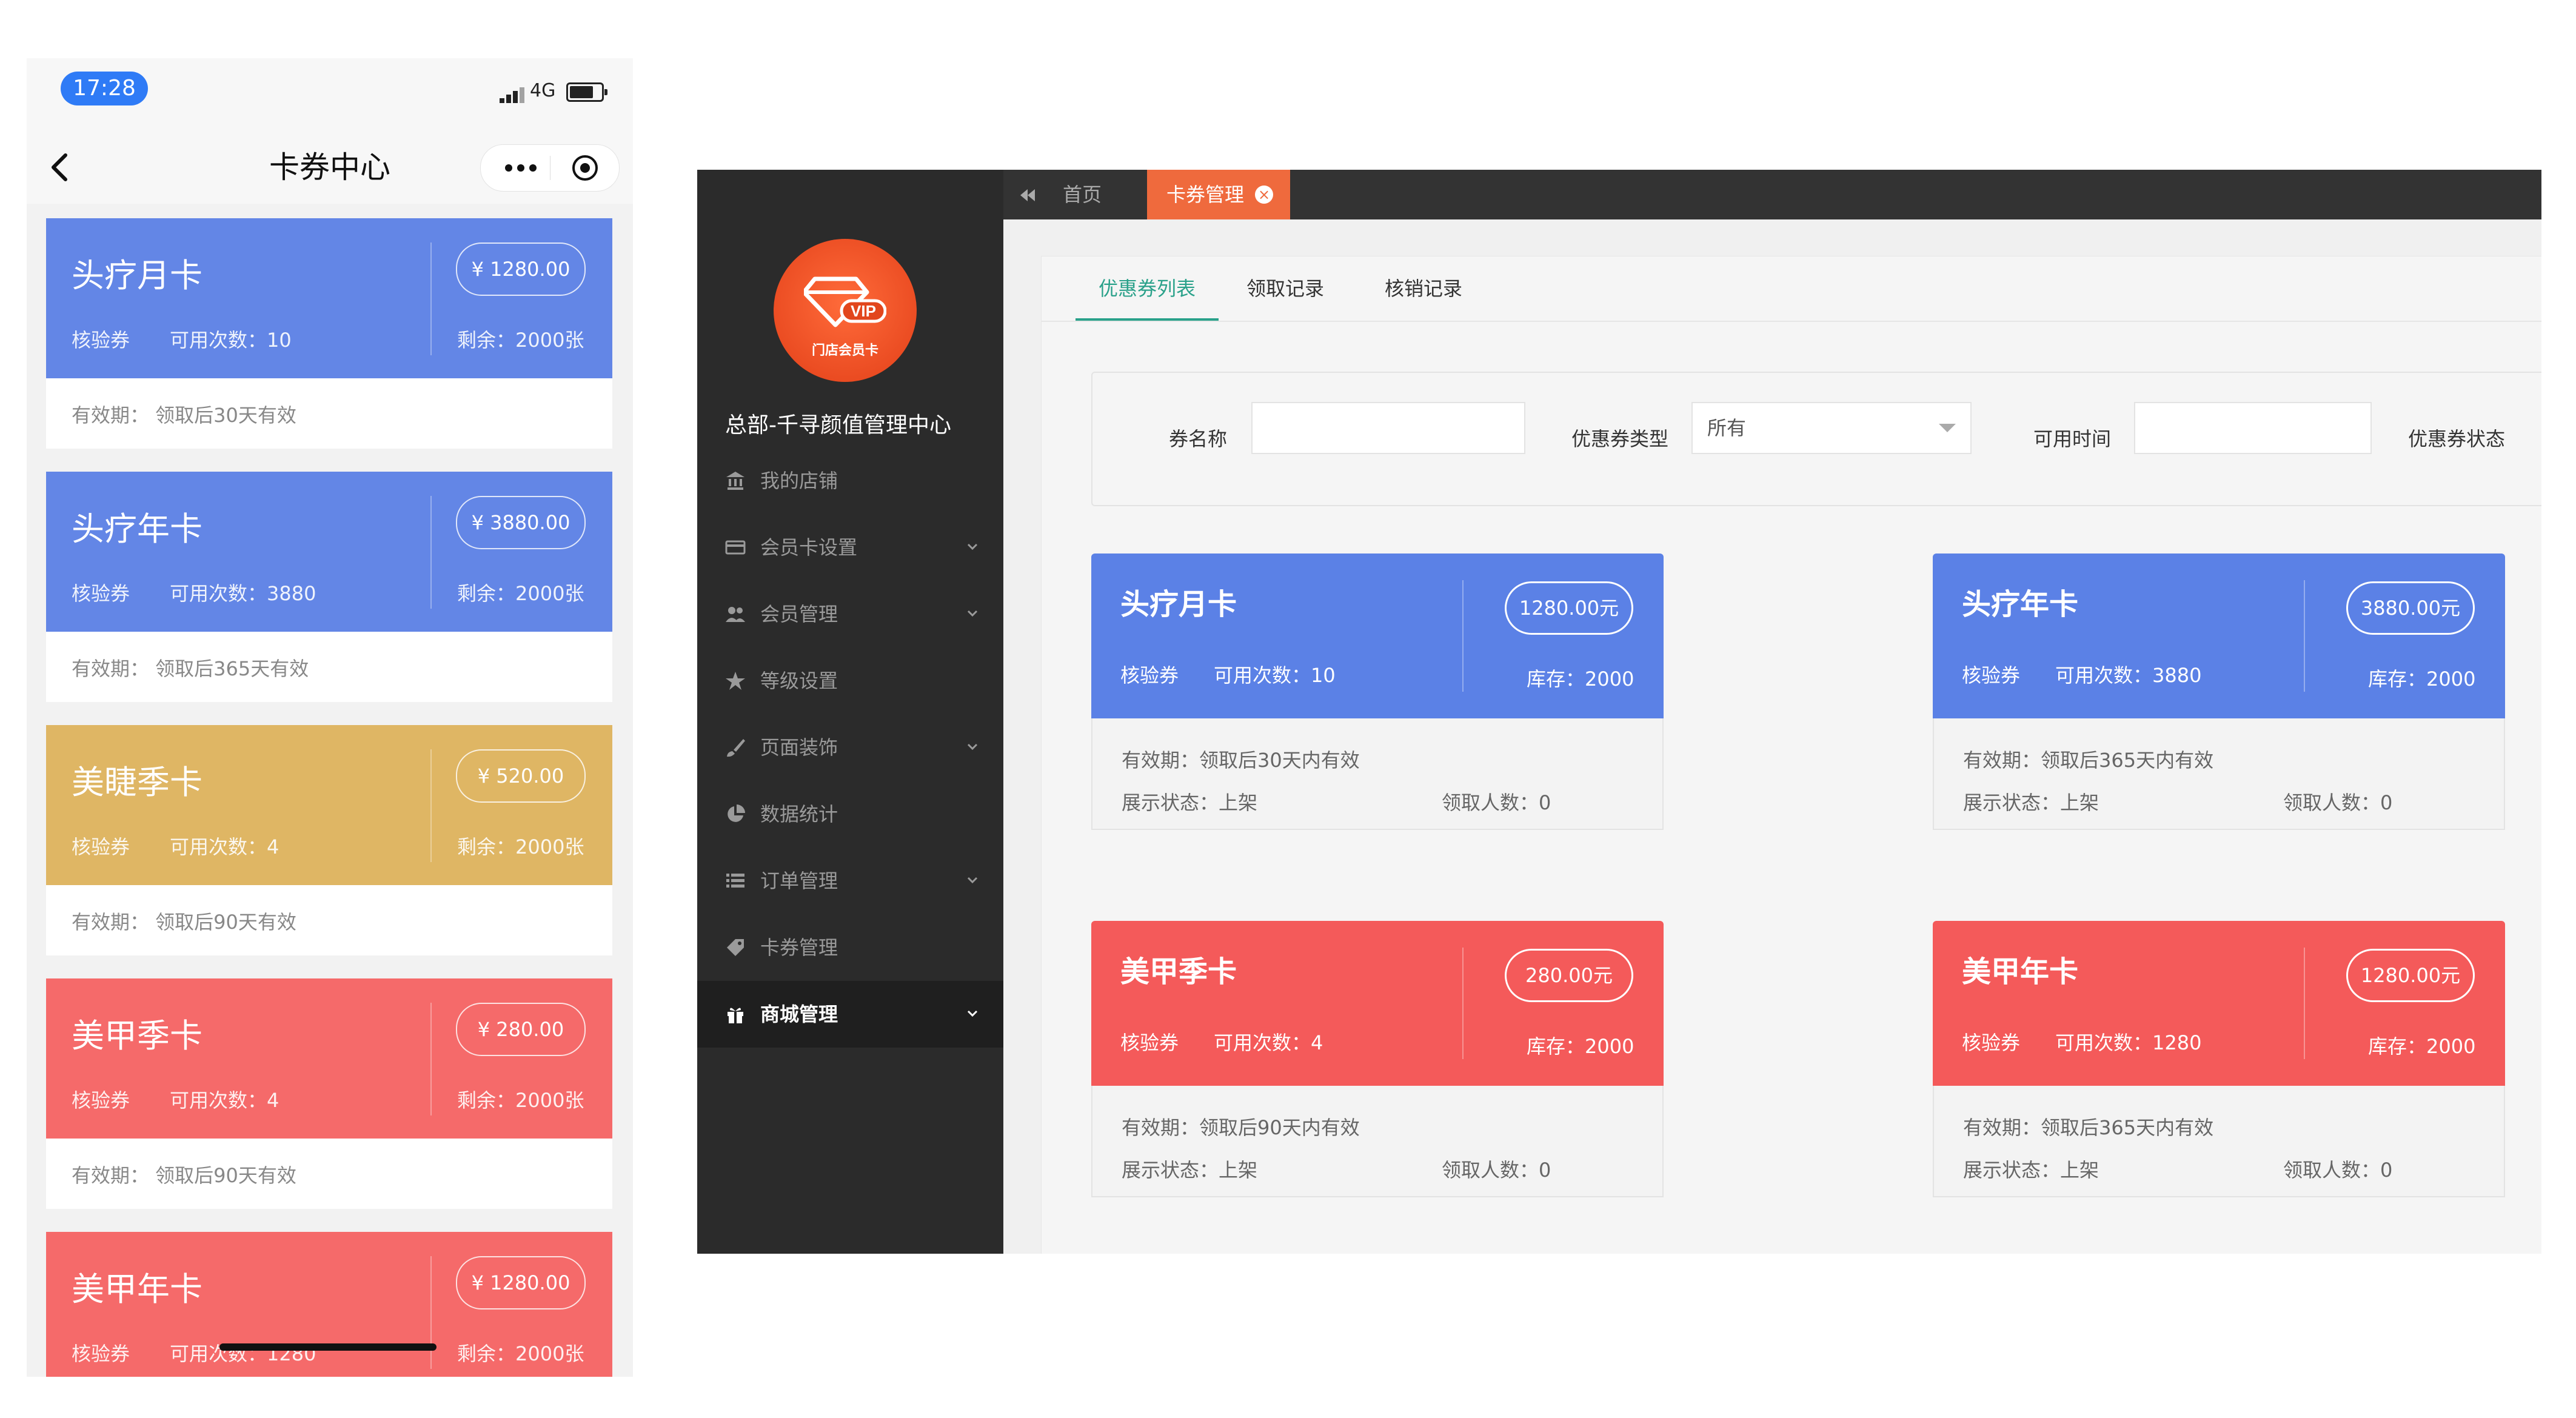 The width and height of the screenshot is (2576, 1418). What do you see at coordinates (850, 680) in the screenshot?
I see `sidebar-item-4: 等级设置` at bounding box center [850, 680].